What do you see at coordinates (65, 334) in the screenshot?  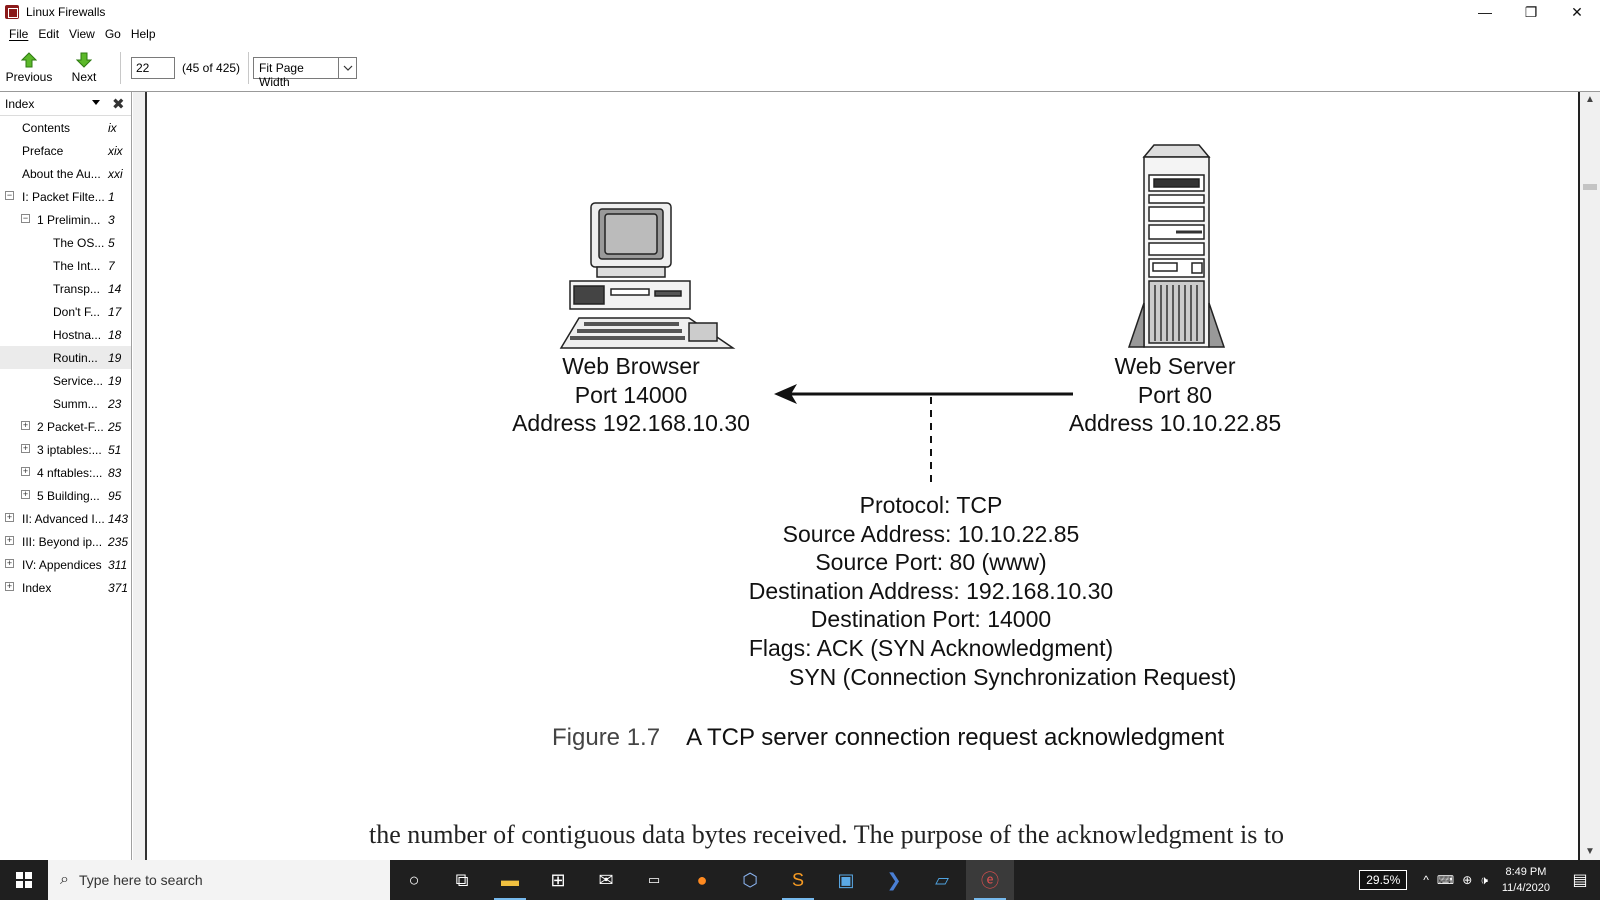 I see `toc-item: Hostna... 18` at bounding box center [65, 334].